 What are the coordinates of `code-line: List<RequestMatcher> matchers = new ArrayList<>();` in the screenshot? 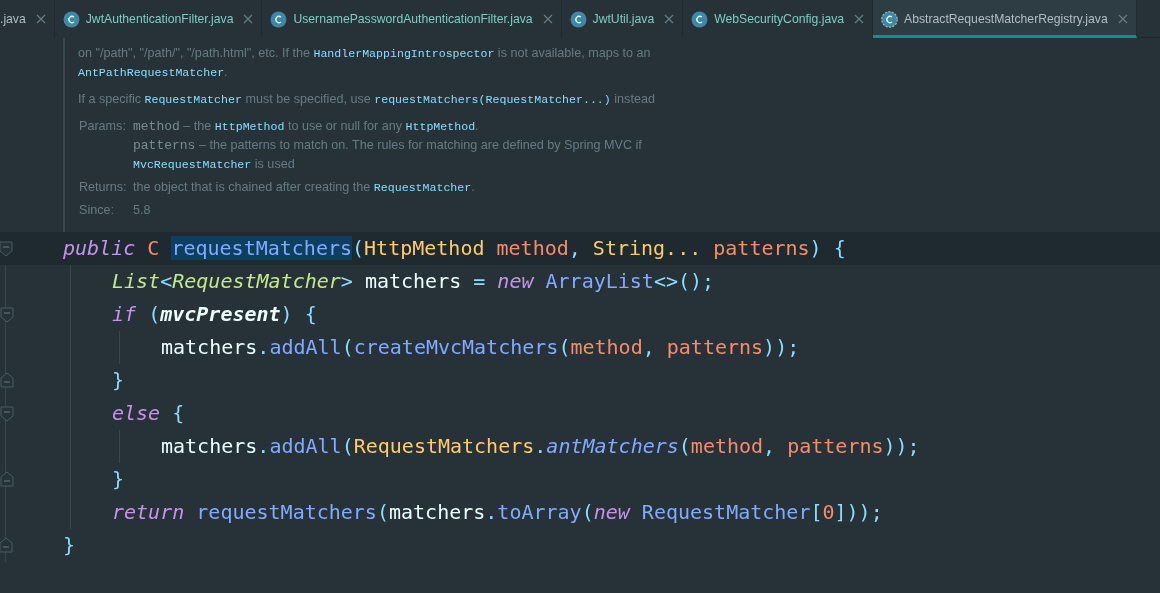 It's located at (413, 281).